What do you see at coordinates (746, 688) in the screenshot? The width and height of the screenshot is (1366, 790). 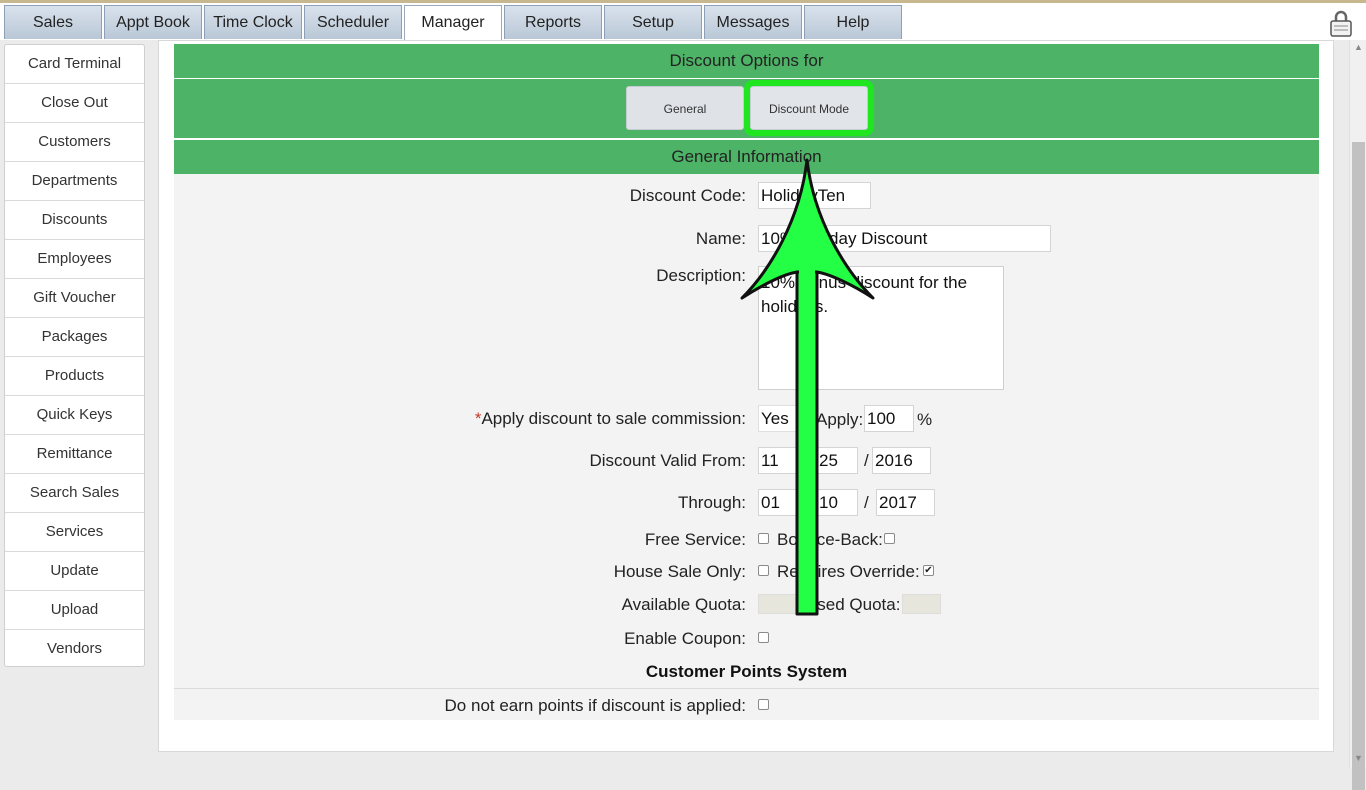 I see `divider` at bounding box center [746, 688].